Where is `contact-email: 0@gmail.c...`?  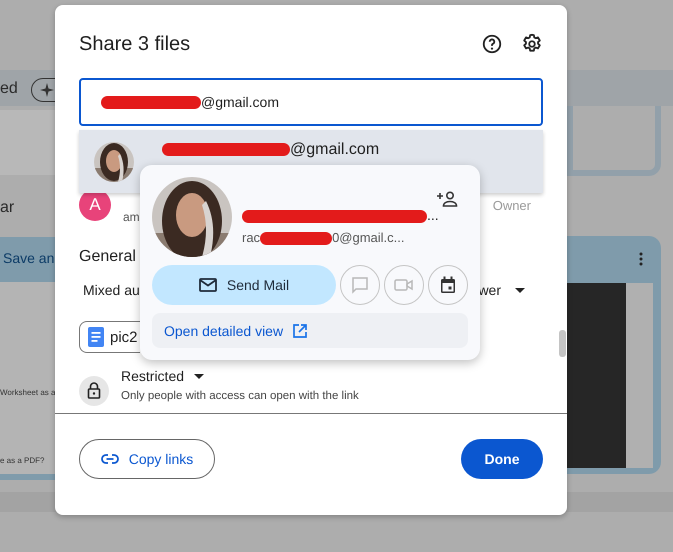
contact-email: 0@gmail.c... is located at coordinates (368, 237).